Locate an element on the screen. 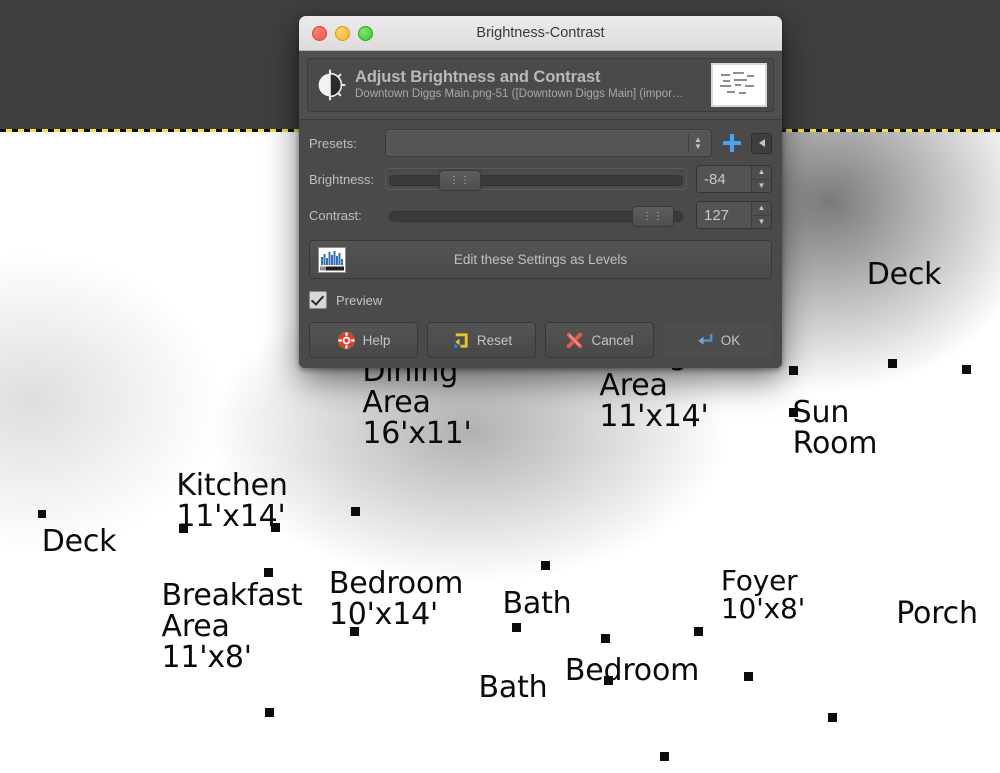  image-thumbnail is located at coordinates (739, 85).